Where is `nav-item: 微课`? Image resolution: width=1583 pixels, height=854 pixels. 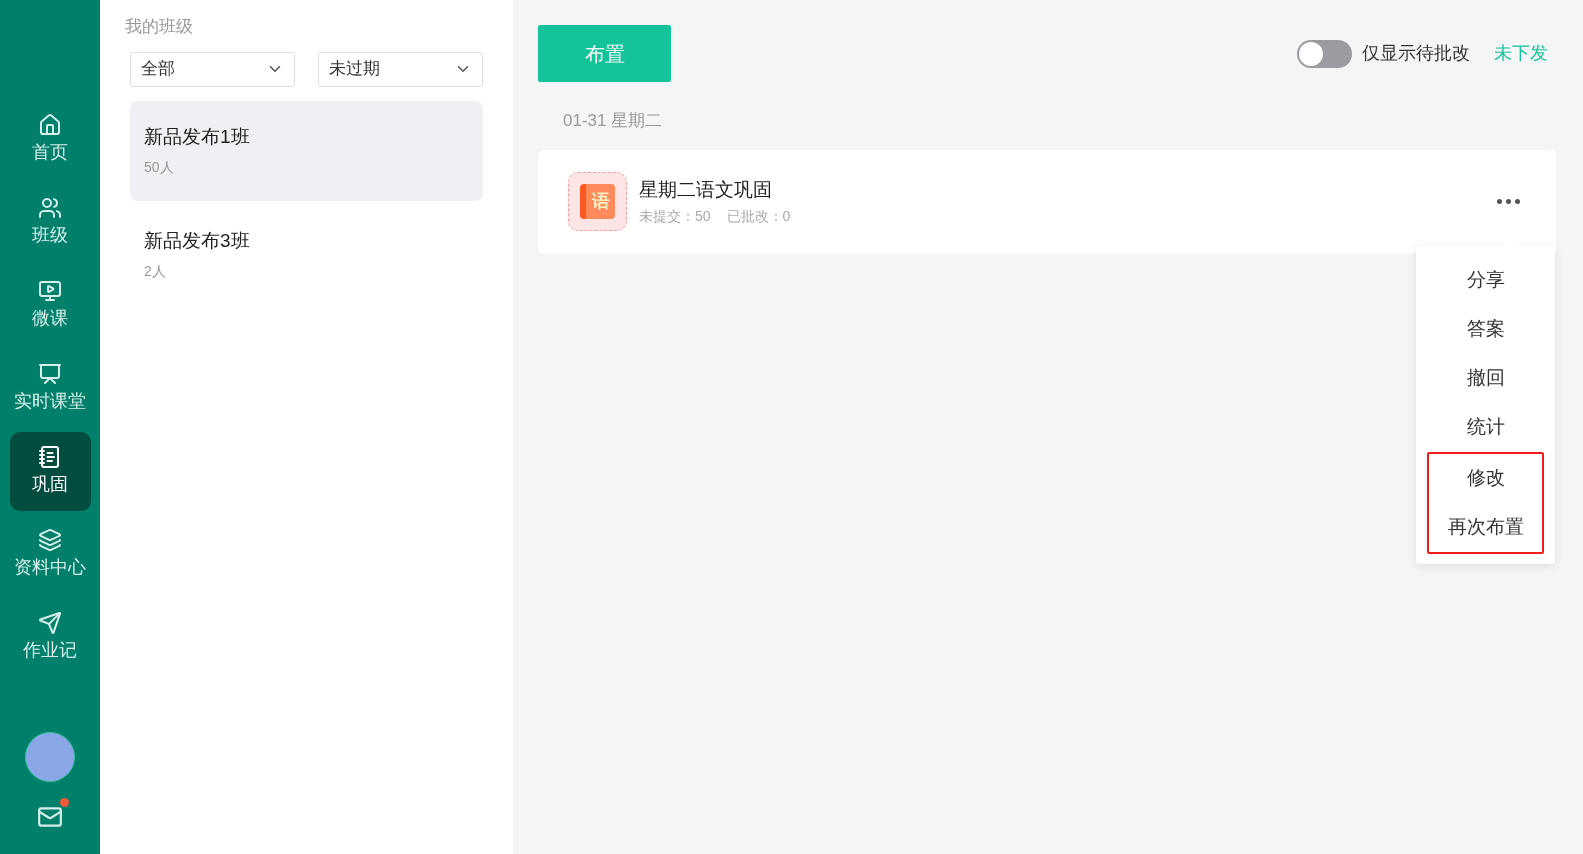 nav-item: 微课 is located at coordinates (50, 305).